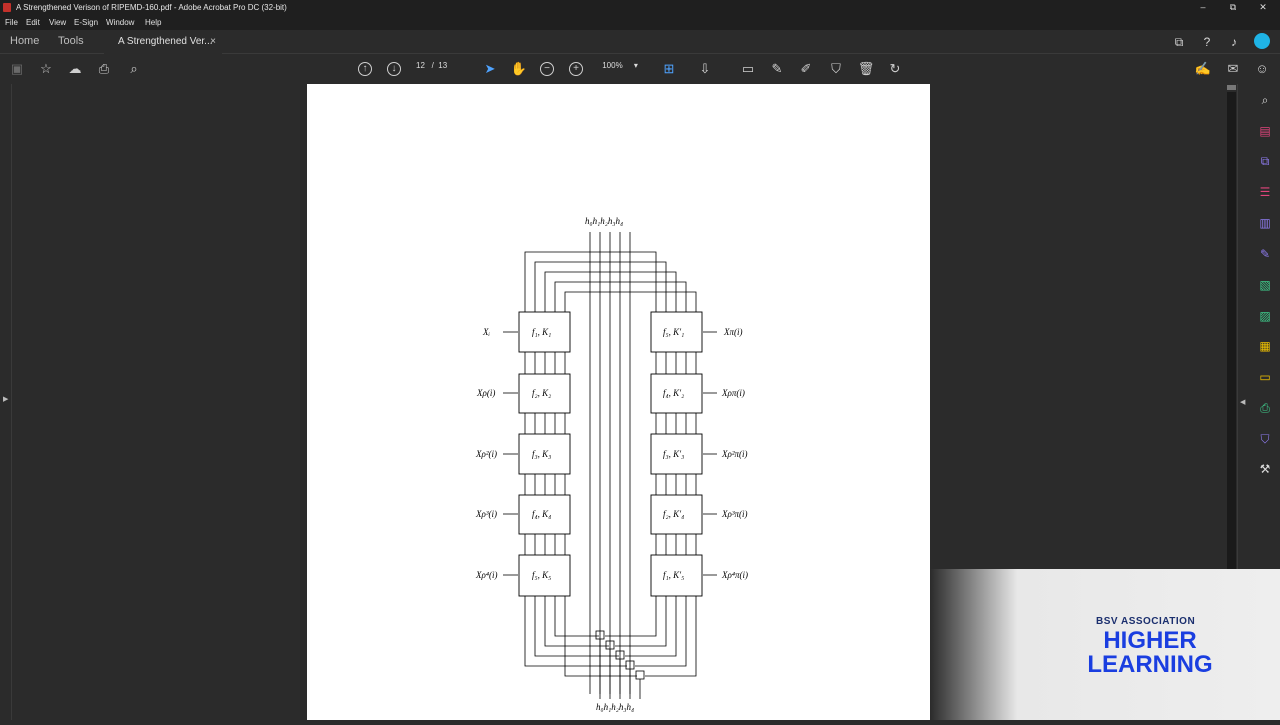  I want to click on upload-cloud-icon: ☁, so click(75, 69).